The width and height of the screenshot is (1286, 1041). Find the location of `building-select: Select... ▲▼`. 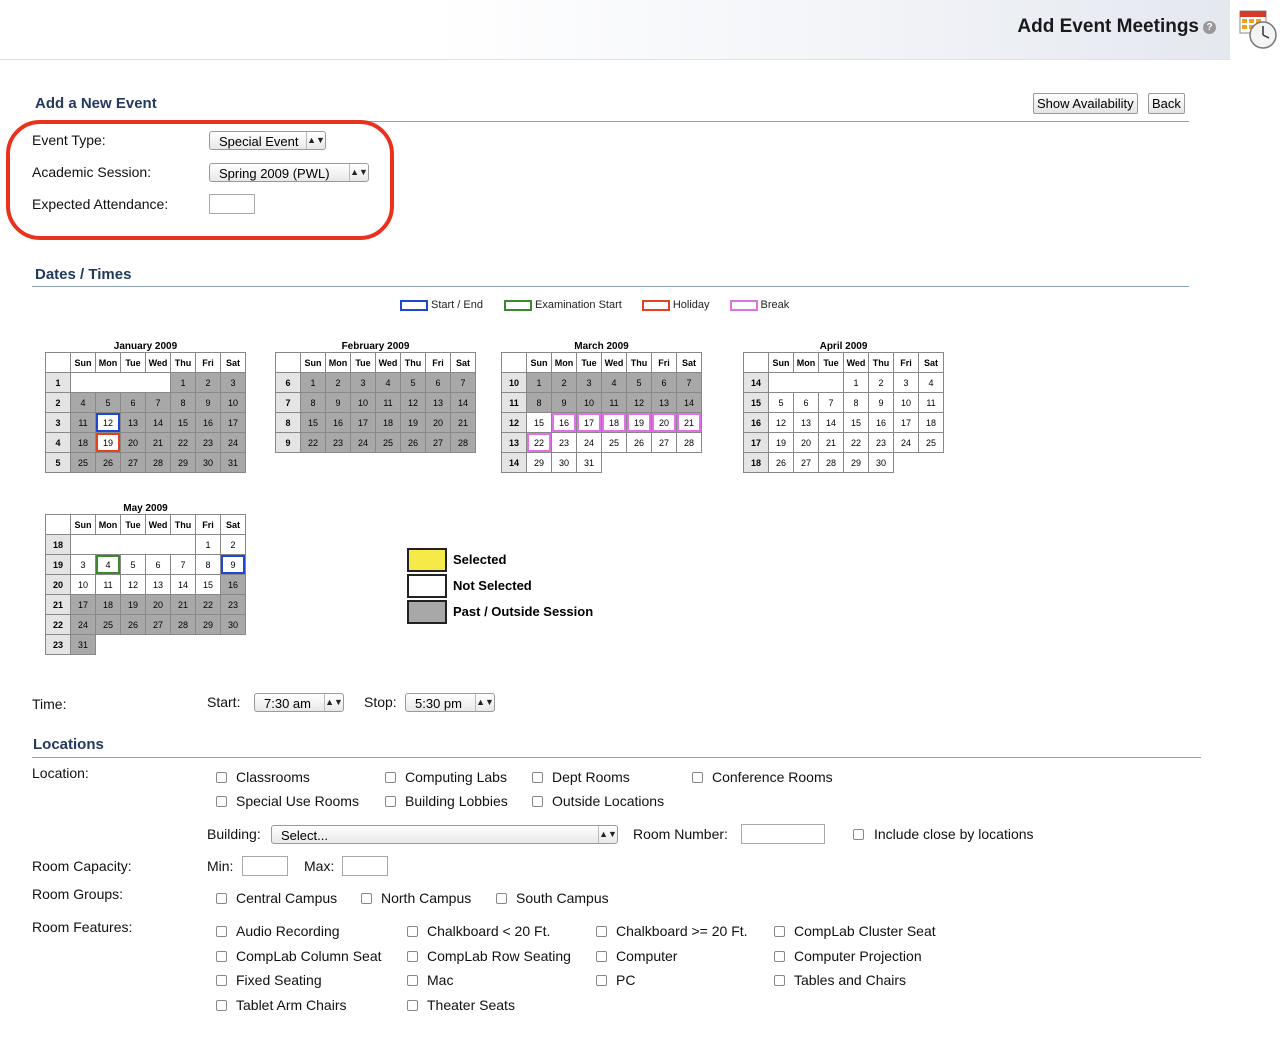

building-select: Select... ▲▼ is located at coordinates (444, 834).